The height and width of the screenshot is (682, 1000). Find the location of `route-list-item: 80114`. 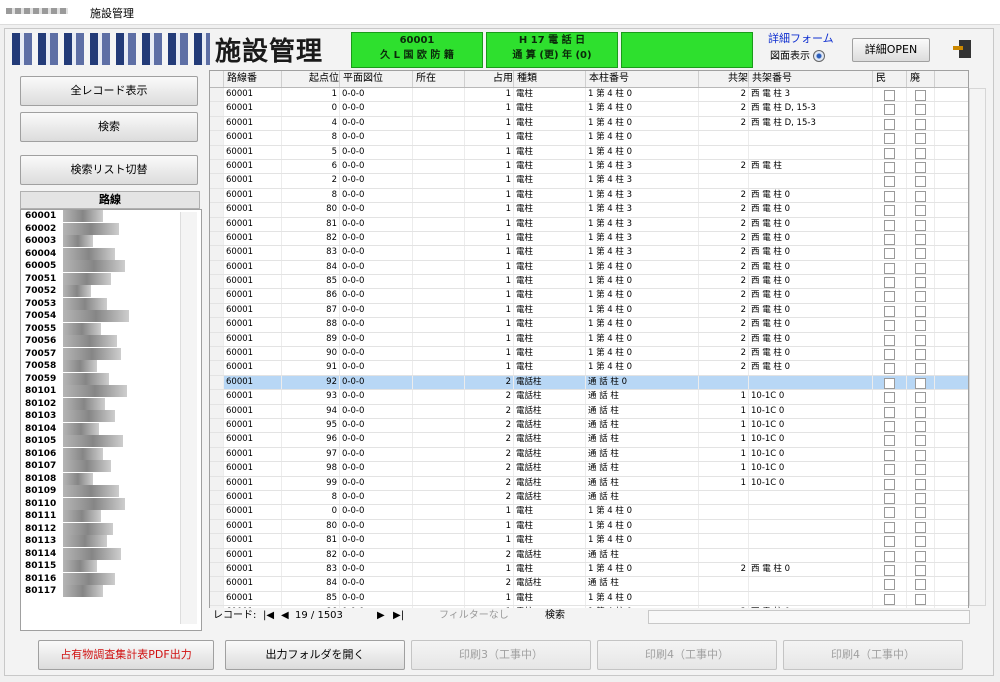

route-list-item: 80114 is located at coordinates (111, 554).